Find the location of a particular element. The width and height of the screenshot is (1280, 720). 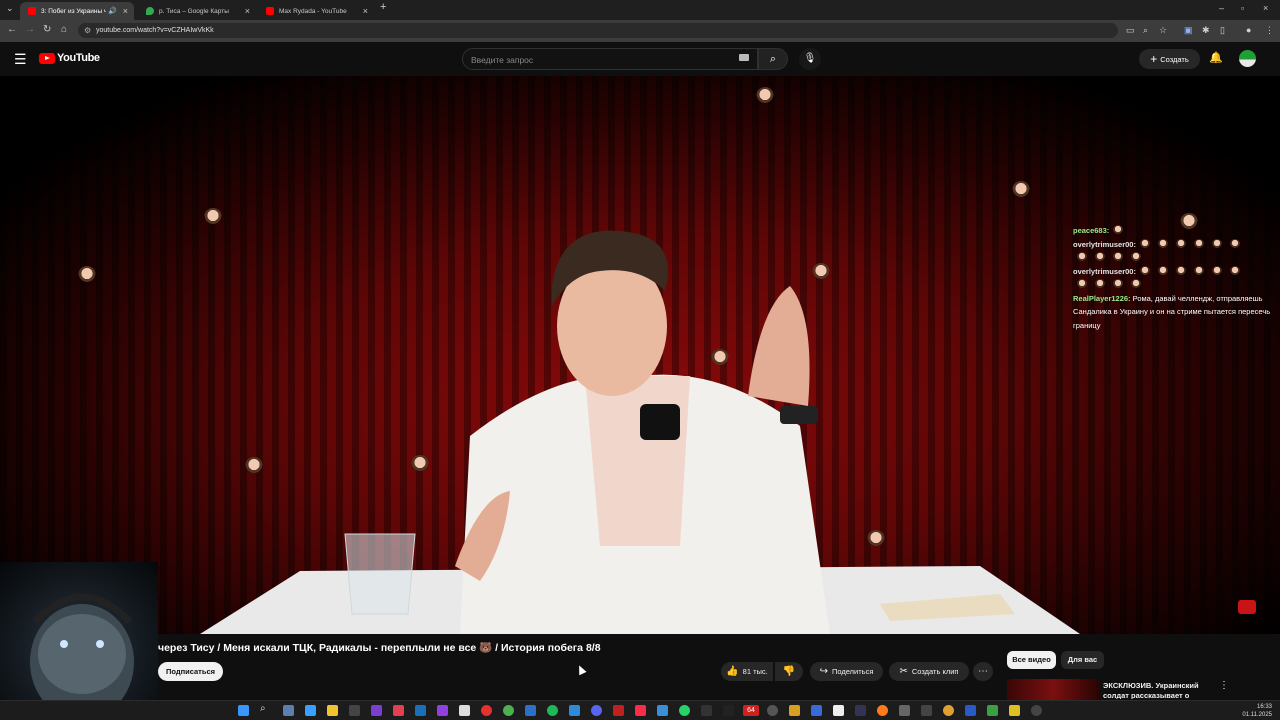

channel-watermark-icon is located at coordinates (1247, 607).